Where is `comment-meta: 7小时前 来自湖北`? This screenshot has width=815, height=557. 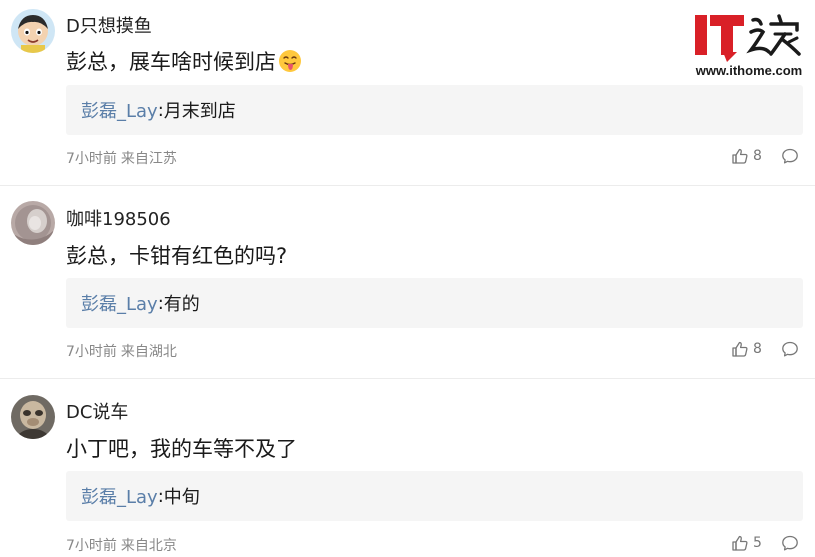 comment-meta: 7小时前 来自湖北 is located at coordinates (121, 351).